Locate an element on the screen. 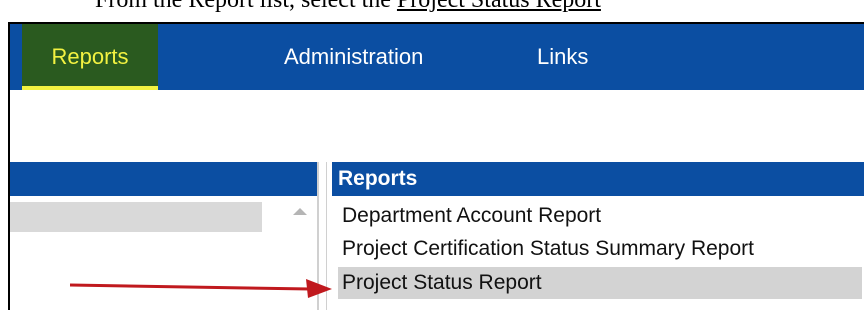  nav-tab-reports: Reports is located at coordinates (90, 57).